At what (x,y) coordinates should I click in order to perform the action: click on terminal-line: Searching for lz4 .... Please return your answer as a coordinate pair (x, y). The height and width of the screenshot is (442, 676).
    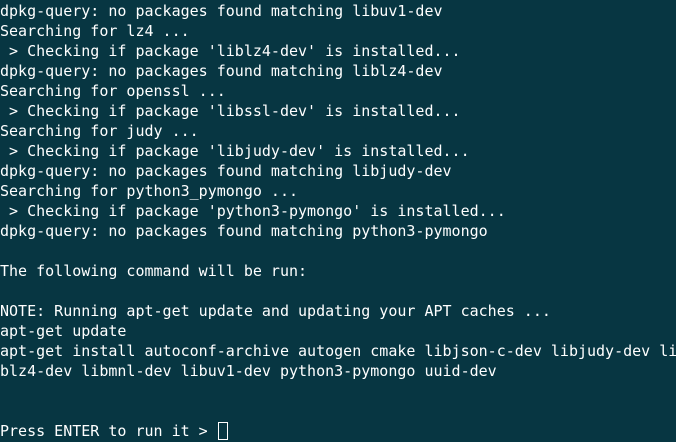
    Looking at the image, I should click on (95, 31).